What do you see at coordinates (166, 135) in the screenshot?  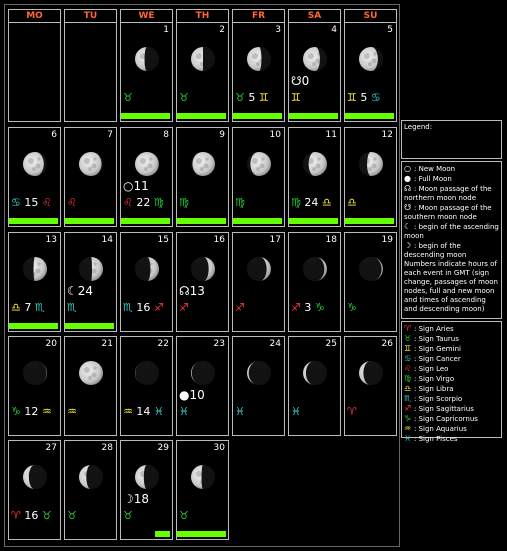 I see `day-number: 8` at bounding box center [166, 135].